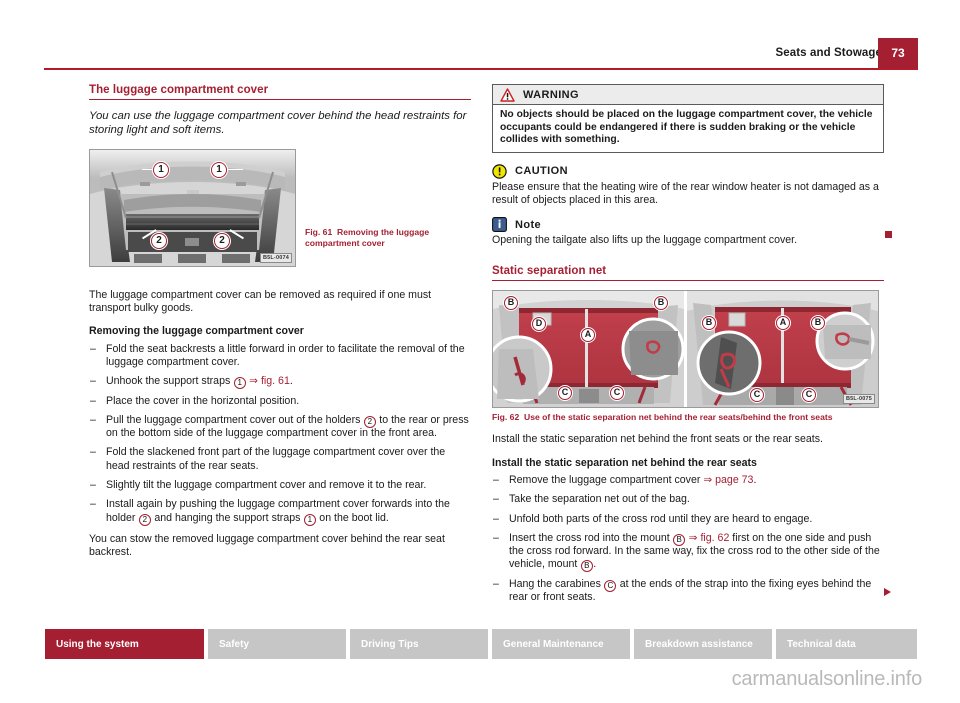  Describe the element at coordinates (309, 519) in the screenshot. I see `callout-1b: 1` at that location.